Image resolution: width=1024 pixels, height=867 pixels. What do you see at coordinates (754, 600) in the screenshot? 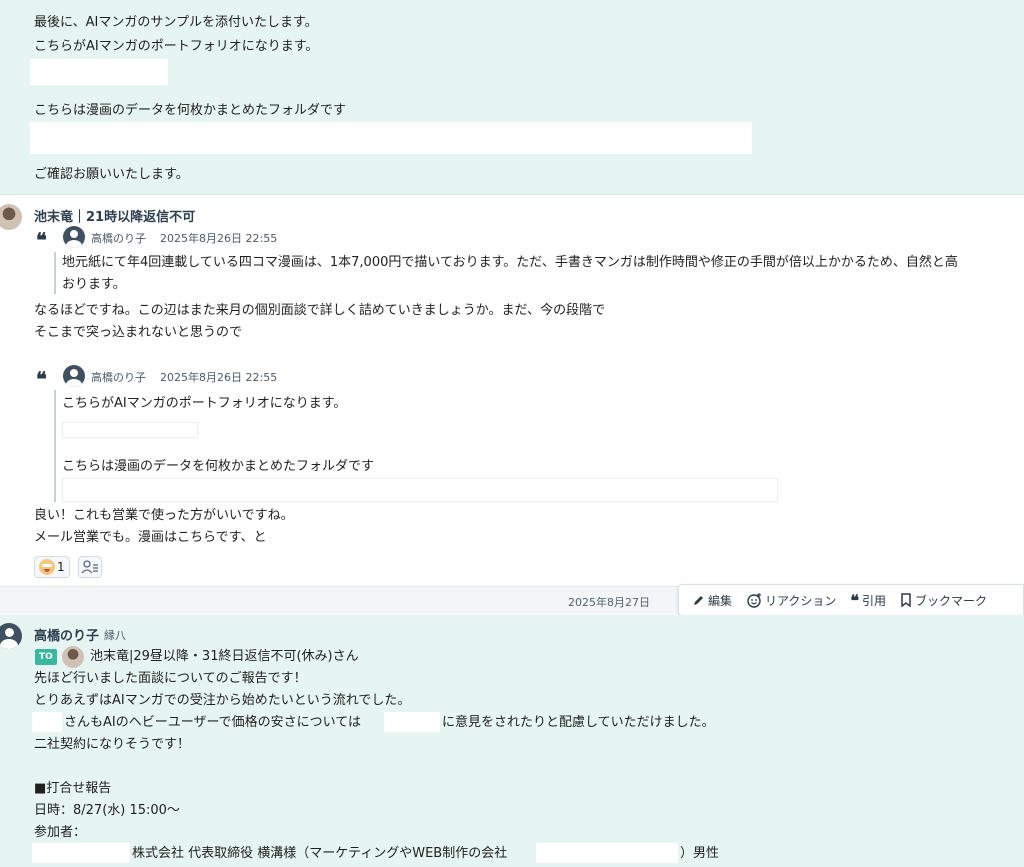
I see `smile-plus-icon` at bounding box center [754, 600].